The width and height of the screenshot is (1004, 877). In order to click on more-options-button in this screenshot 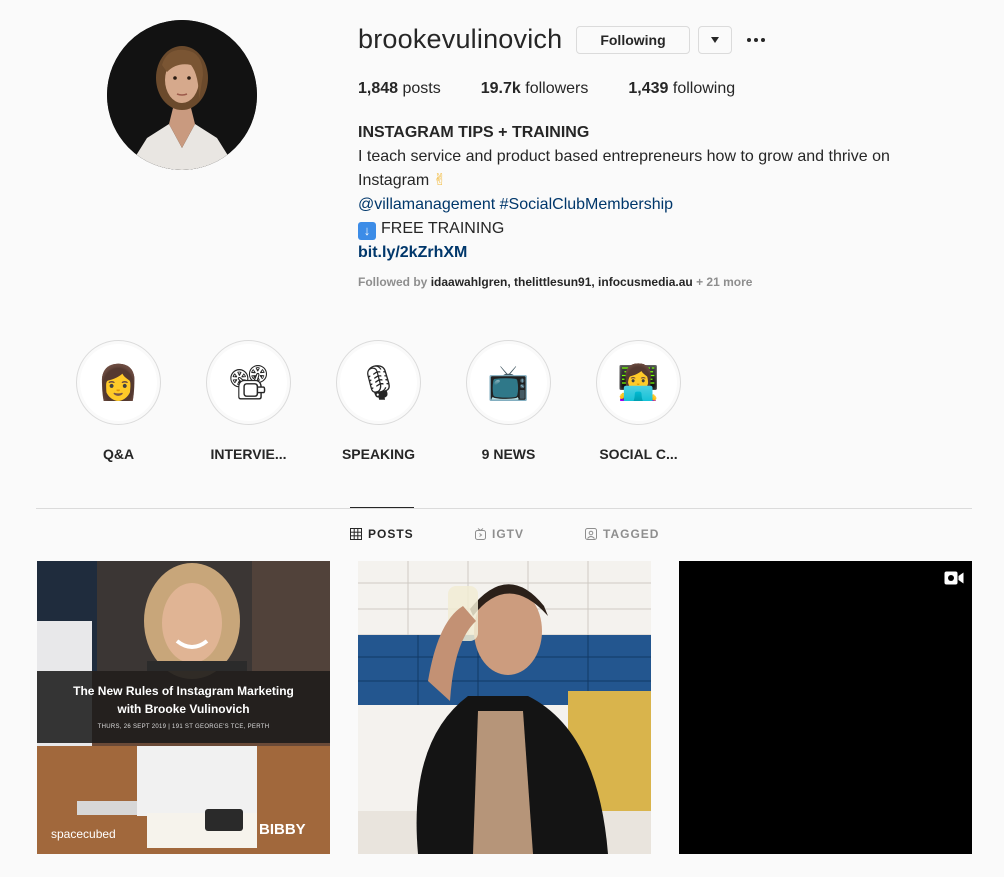, I will do `click(756, 40)`.